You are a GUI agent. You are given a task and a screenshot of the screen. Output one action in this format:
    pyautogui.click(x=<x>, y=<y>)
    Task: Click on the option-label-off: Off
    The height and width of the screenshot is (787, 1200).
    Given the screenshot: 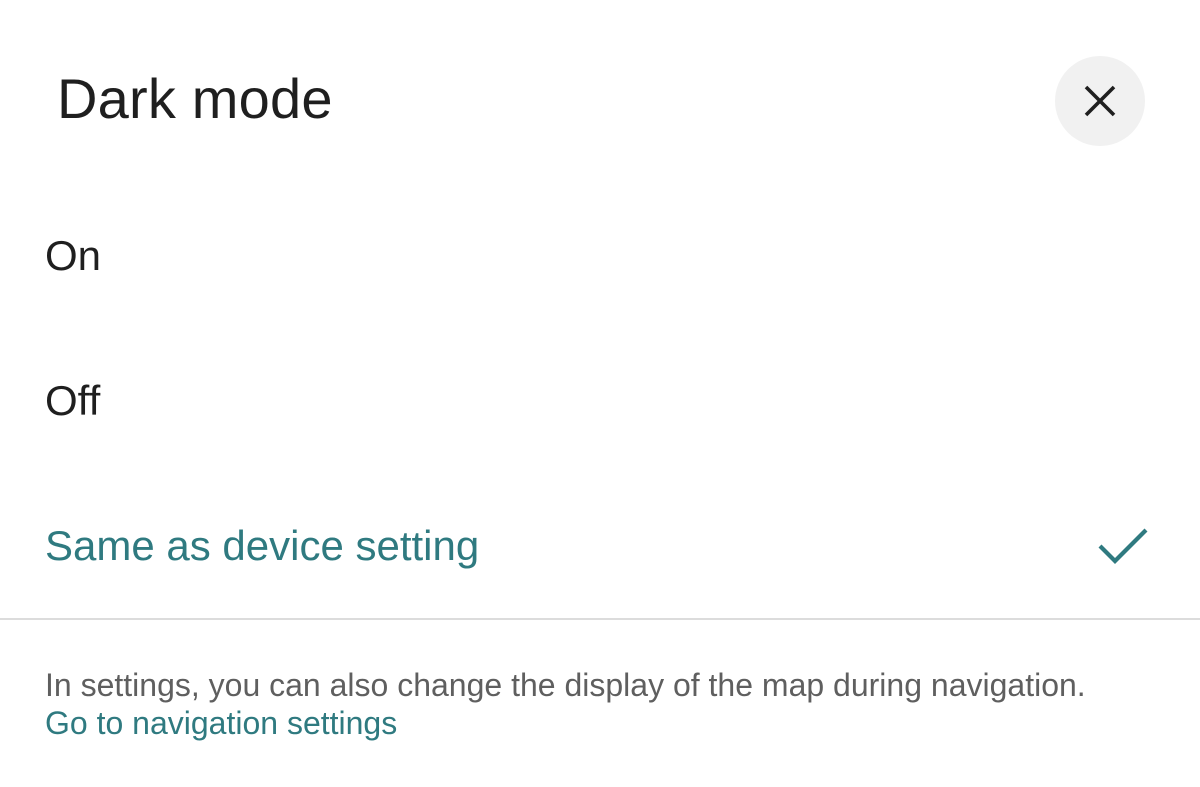 What is the action you would take?
    pyautogui.click(x=73, y=400)
    